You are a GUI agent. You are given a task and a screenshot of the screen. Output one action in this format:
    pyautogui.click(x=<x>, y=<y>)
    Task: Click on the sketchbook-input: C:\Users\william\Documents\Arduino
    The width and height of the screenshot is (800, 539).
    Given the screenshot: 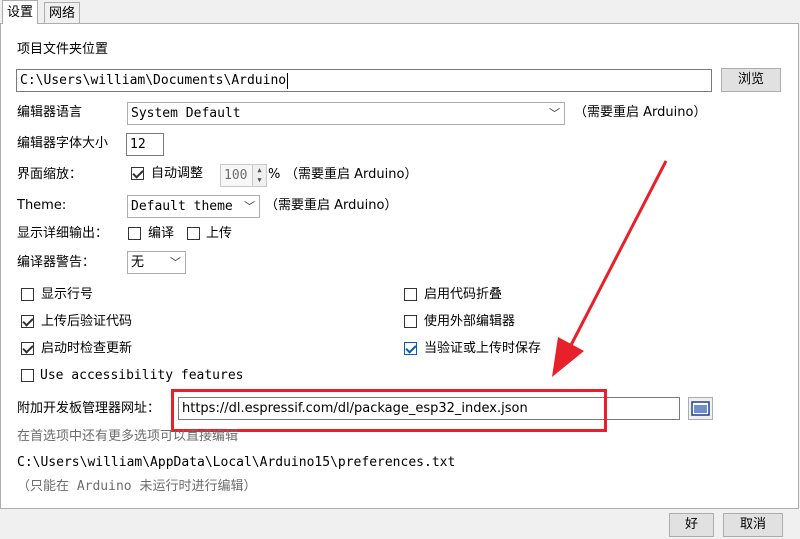 What is the action you would take?
    pyautogui.click(x=364, y=80)
    